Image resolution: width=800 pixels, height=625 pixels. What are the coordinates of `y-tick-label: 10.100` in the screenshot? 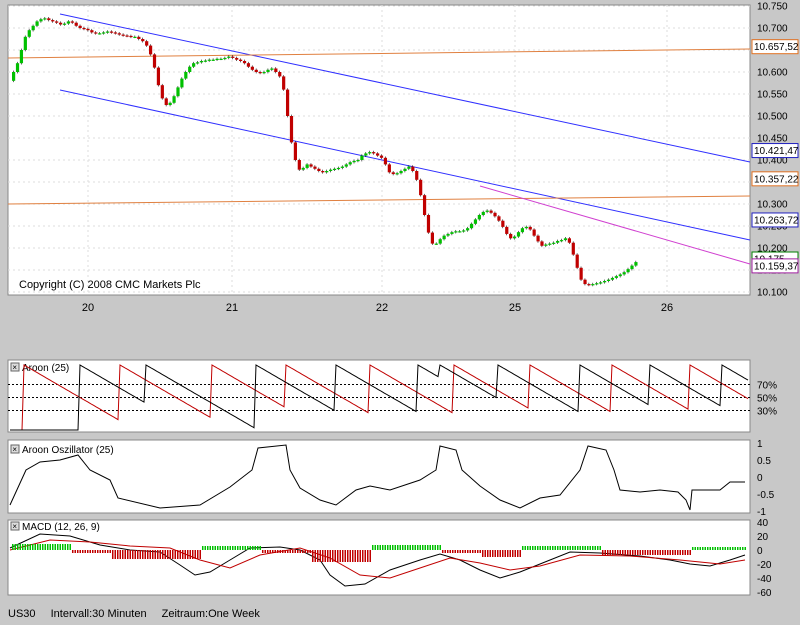 It's located at (772, 293).